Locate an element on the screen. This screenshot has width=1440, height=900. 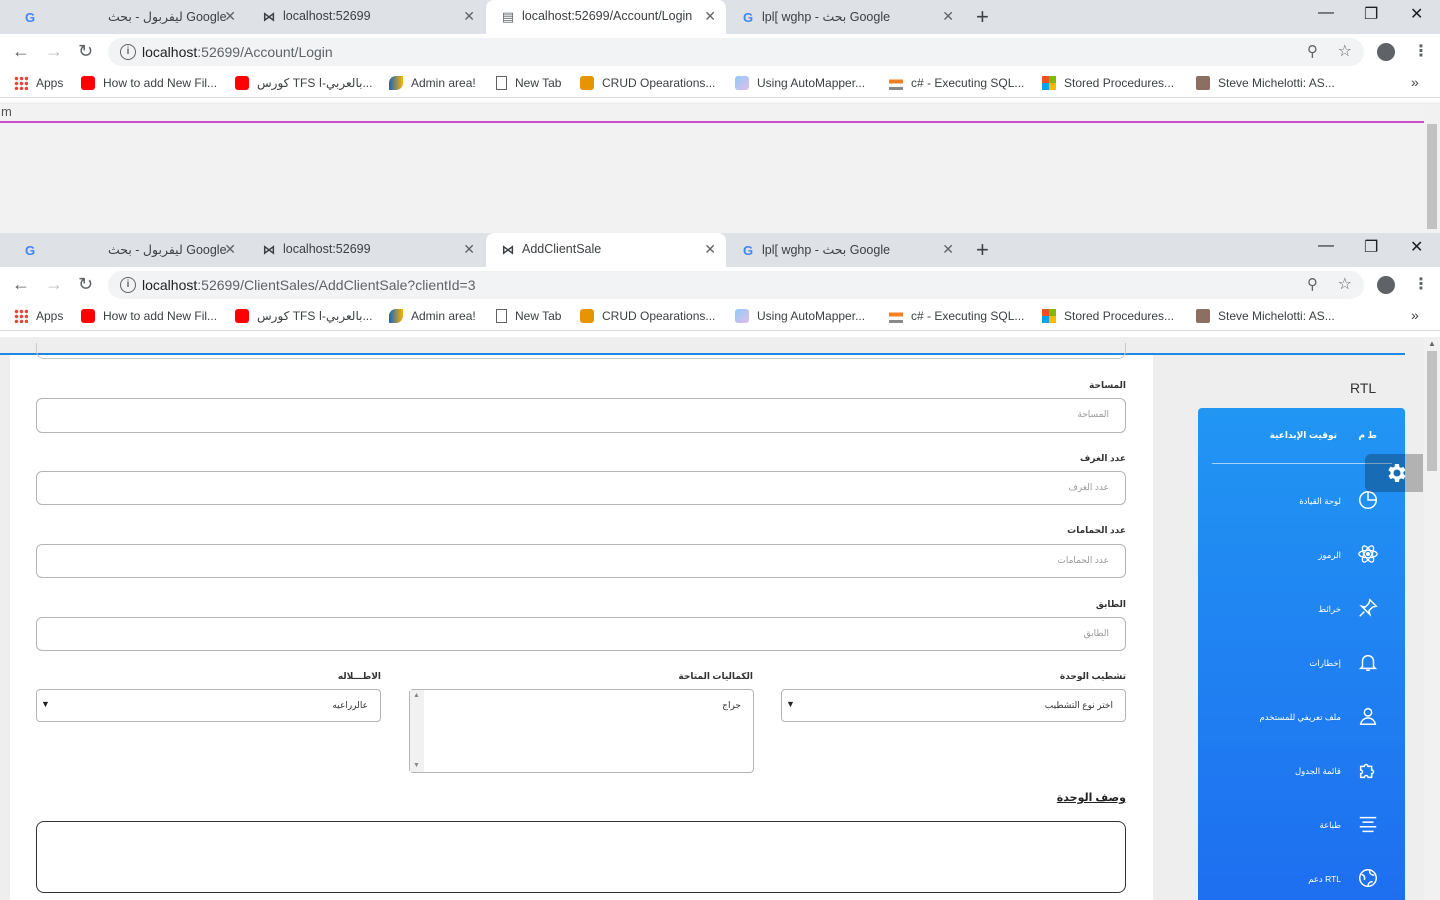
brand-logo: ط م is located at coordinates (1368, 435).